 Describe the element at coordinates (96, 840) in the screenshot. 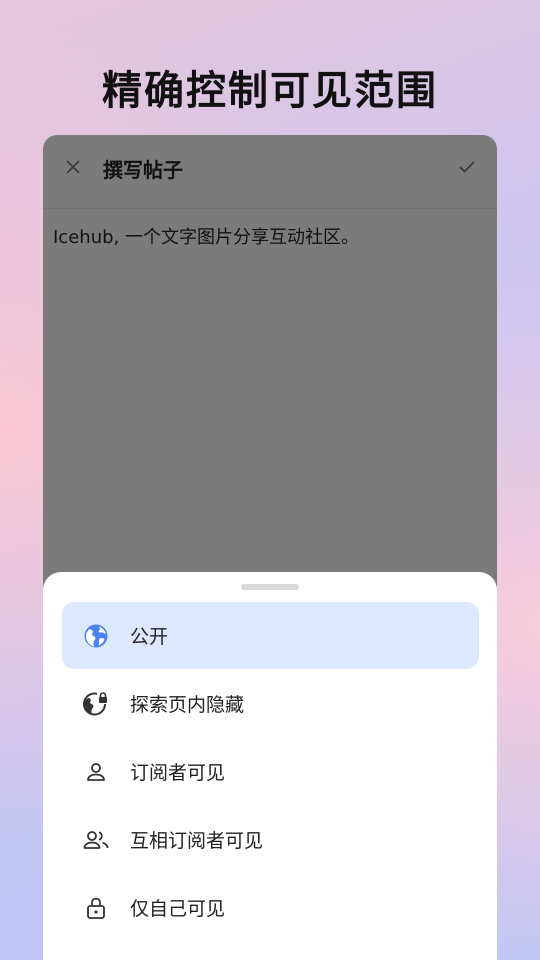

I see `people-icon` at that location.